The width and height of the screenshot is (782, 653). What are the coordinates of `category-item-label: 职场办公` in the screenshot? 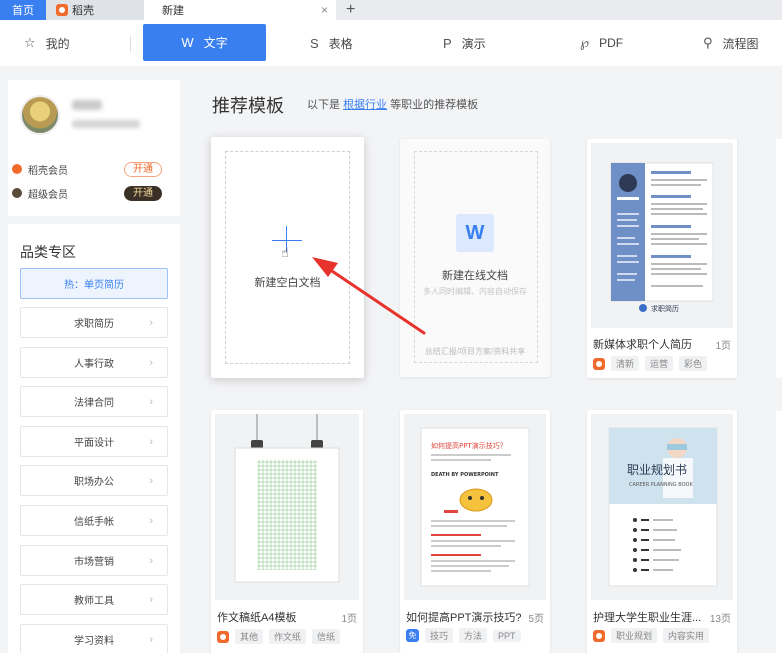 It's located at (94, 482).